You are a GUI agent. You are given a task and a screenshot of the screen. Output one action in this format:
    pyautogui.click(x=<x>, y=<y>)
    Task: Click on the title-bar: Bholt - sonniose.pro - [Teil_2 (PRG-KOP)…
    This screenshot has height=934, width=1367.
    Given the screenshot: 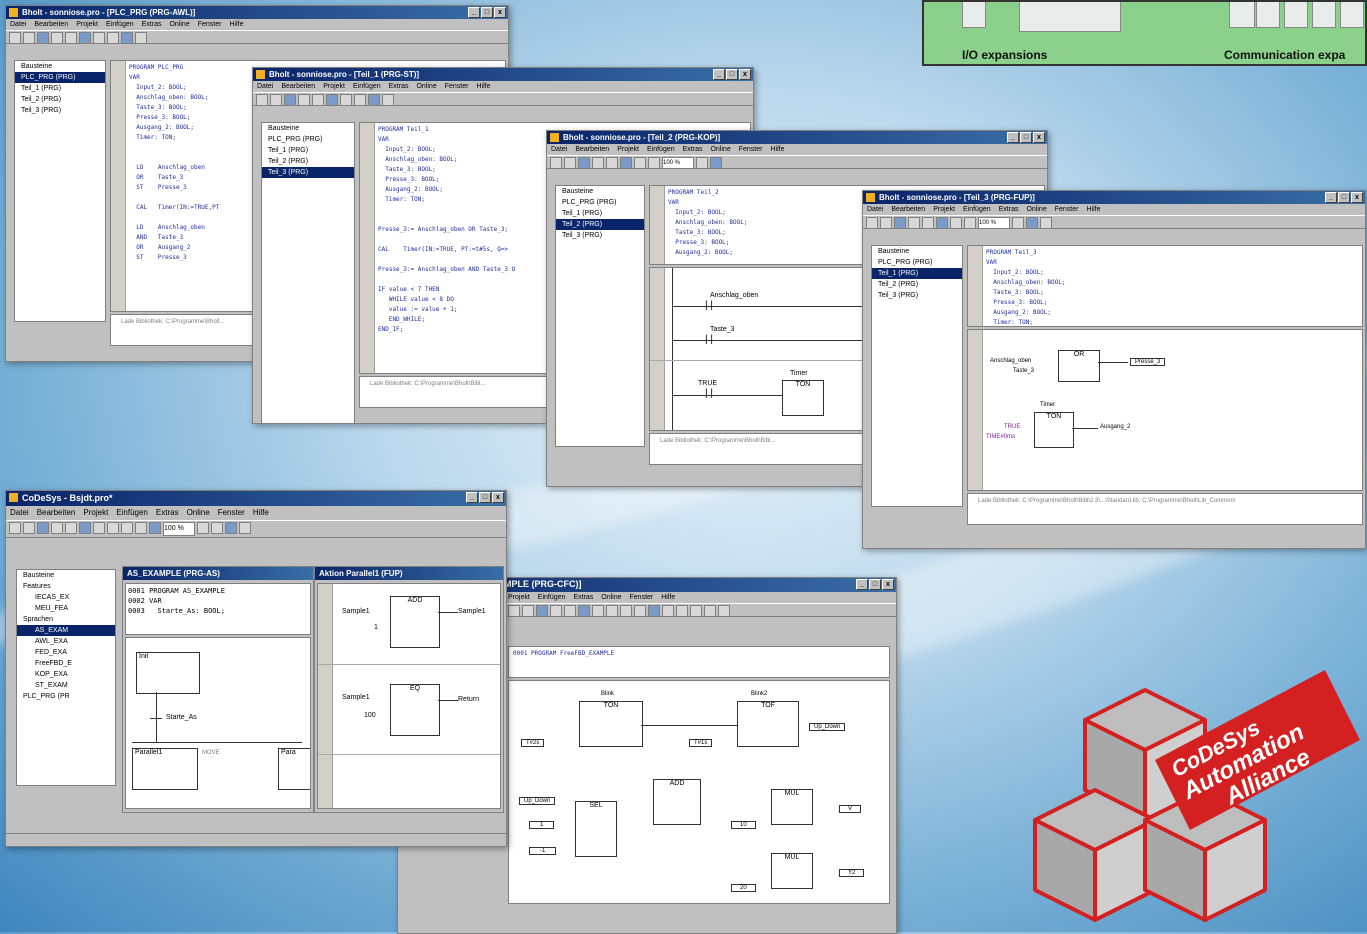 What is the action you would take?
    pyautogui.click(x=797, y=137)
    